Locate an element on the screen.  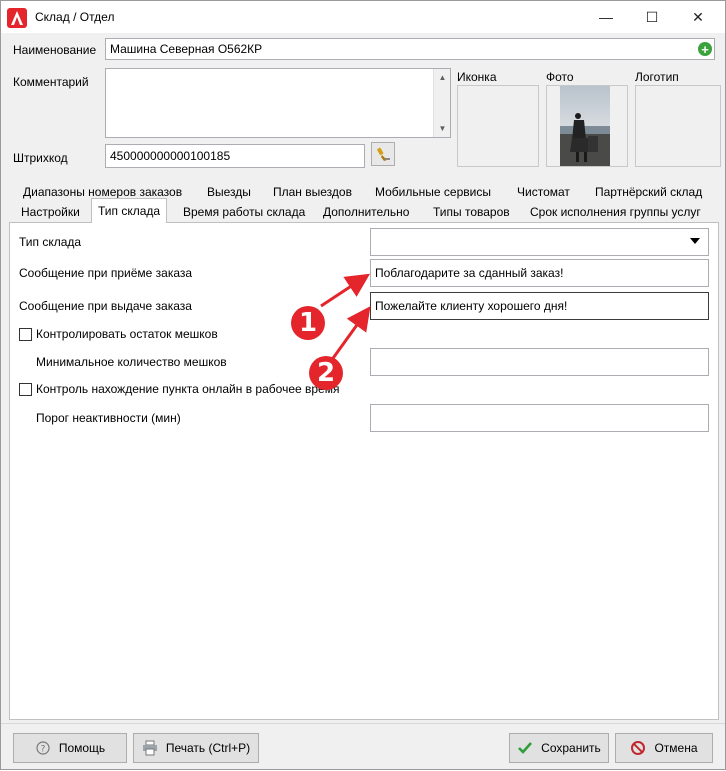
help-button: ? Помощь is located at coordinates (70, 748).